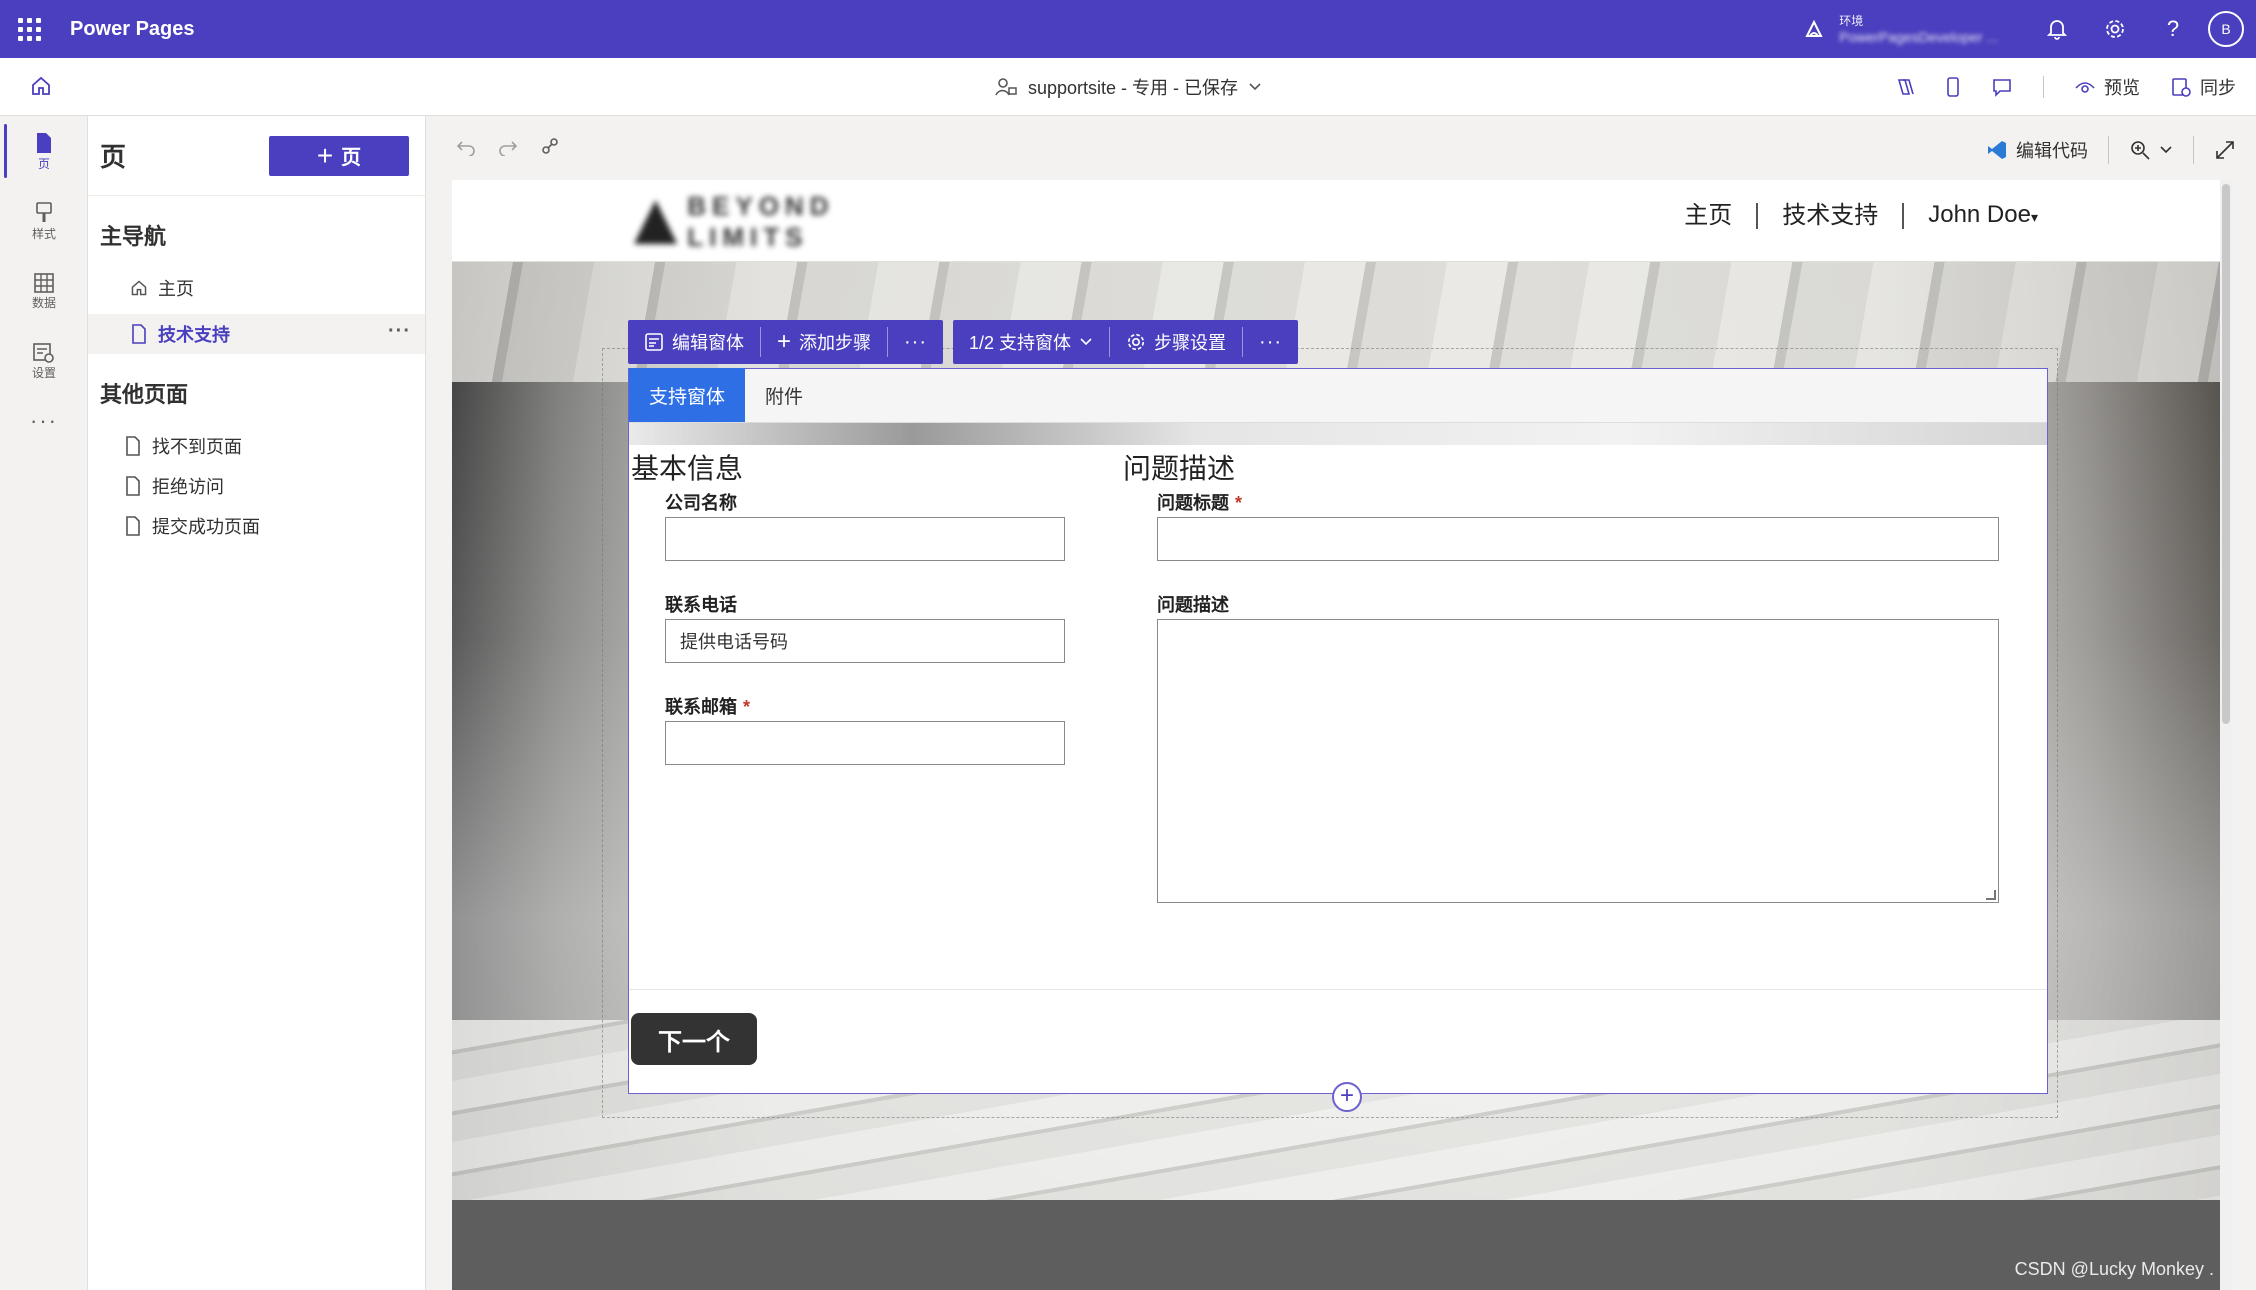 The width and height of the screenshot is (2256, 1290). I want to click on add-step-button: + 添加步骤, so click(824, 342).